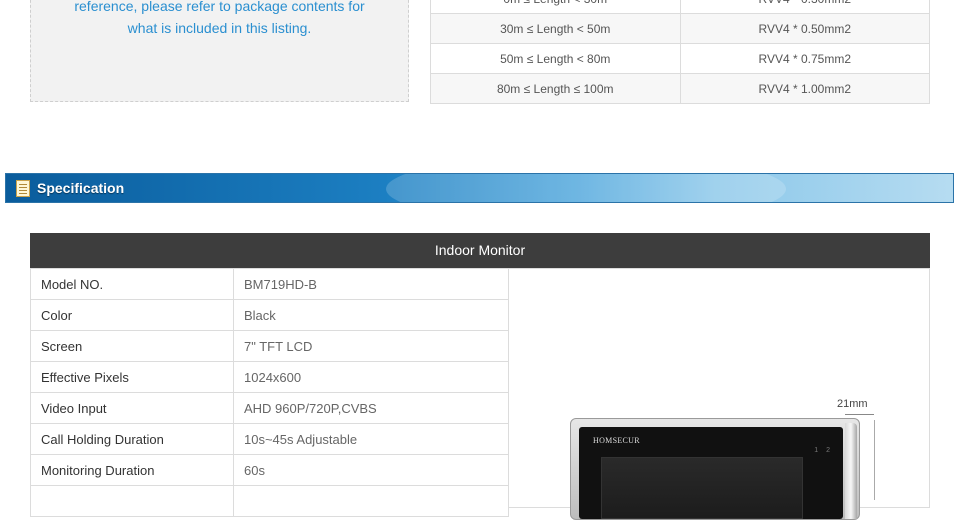 The image size is (959, 520). I want to click on spec-label: Effective Pixels, so click(132, 377).